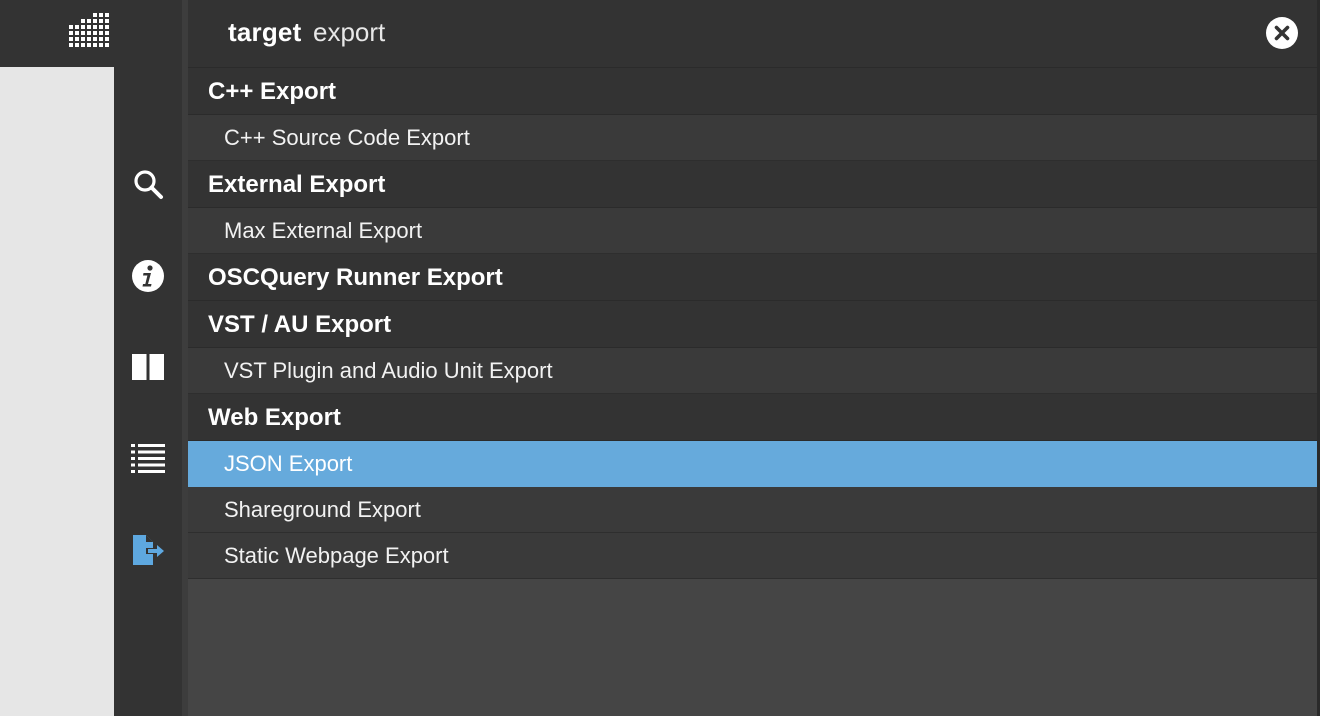 Image resolution: width=1320 pixels, height=716 pixels. I want to click on close-icon, so click(1282, 33).